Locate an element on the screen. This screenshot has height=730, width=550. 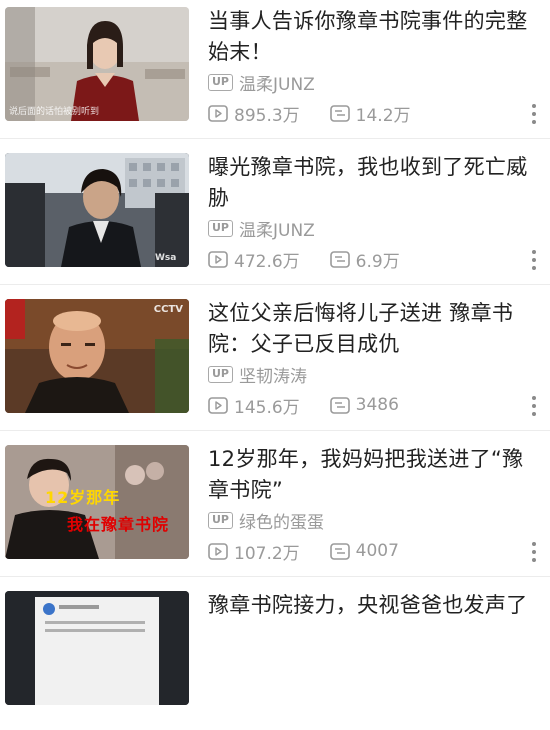
video-thumbnail: 12岁那年 我在豫章书院 is located at coordinates (97, 502).